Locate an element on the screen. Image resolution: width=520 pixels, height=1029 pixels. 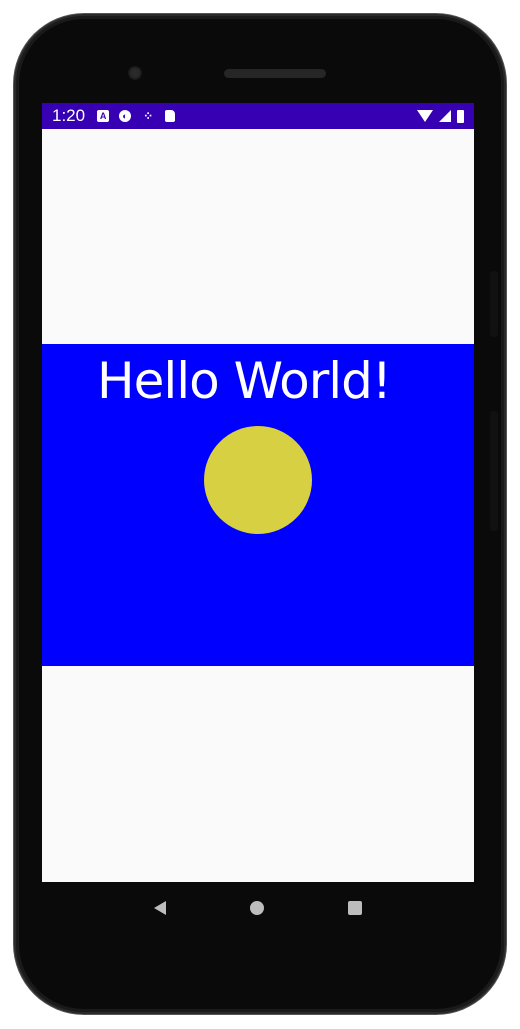
yellow-circle is located at coordinates (258, 480).